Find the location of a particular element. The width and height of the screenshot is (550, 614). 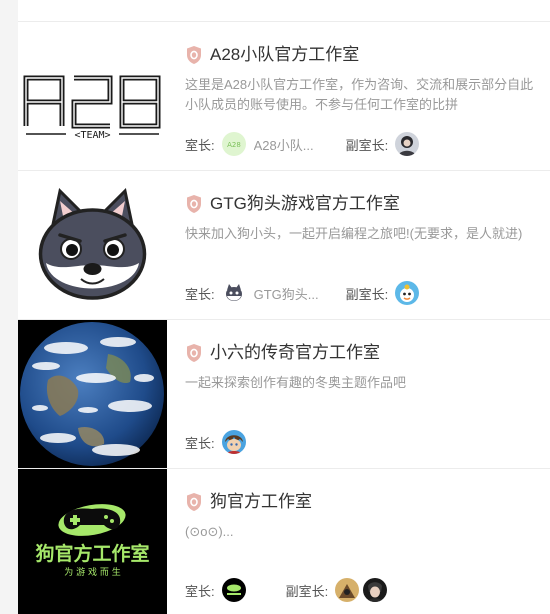

gamepad-logo-title: 狗官方工作室 is located at coordinates (92, 553).